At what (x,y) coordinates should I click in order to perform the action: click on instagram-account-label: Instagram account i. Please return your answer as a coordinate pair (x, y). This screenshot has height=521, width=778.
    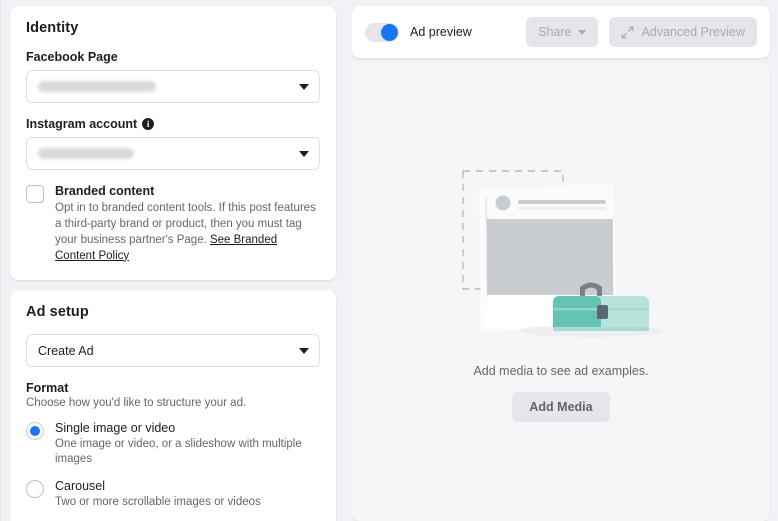
    Looking at the image, I should click on (173, 124).